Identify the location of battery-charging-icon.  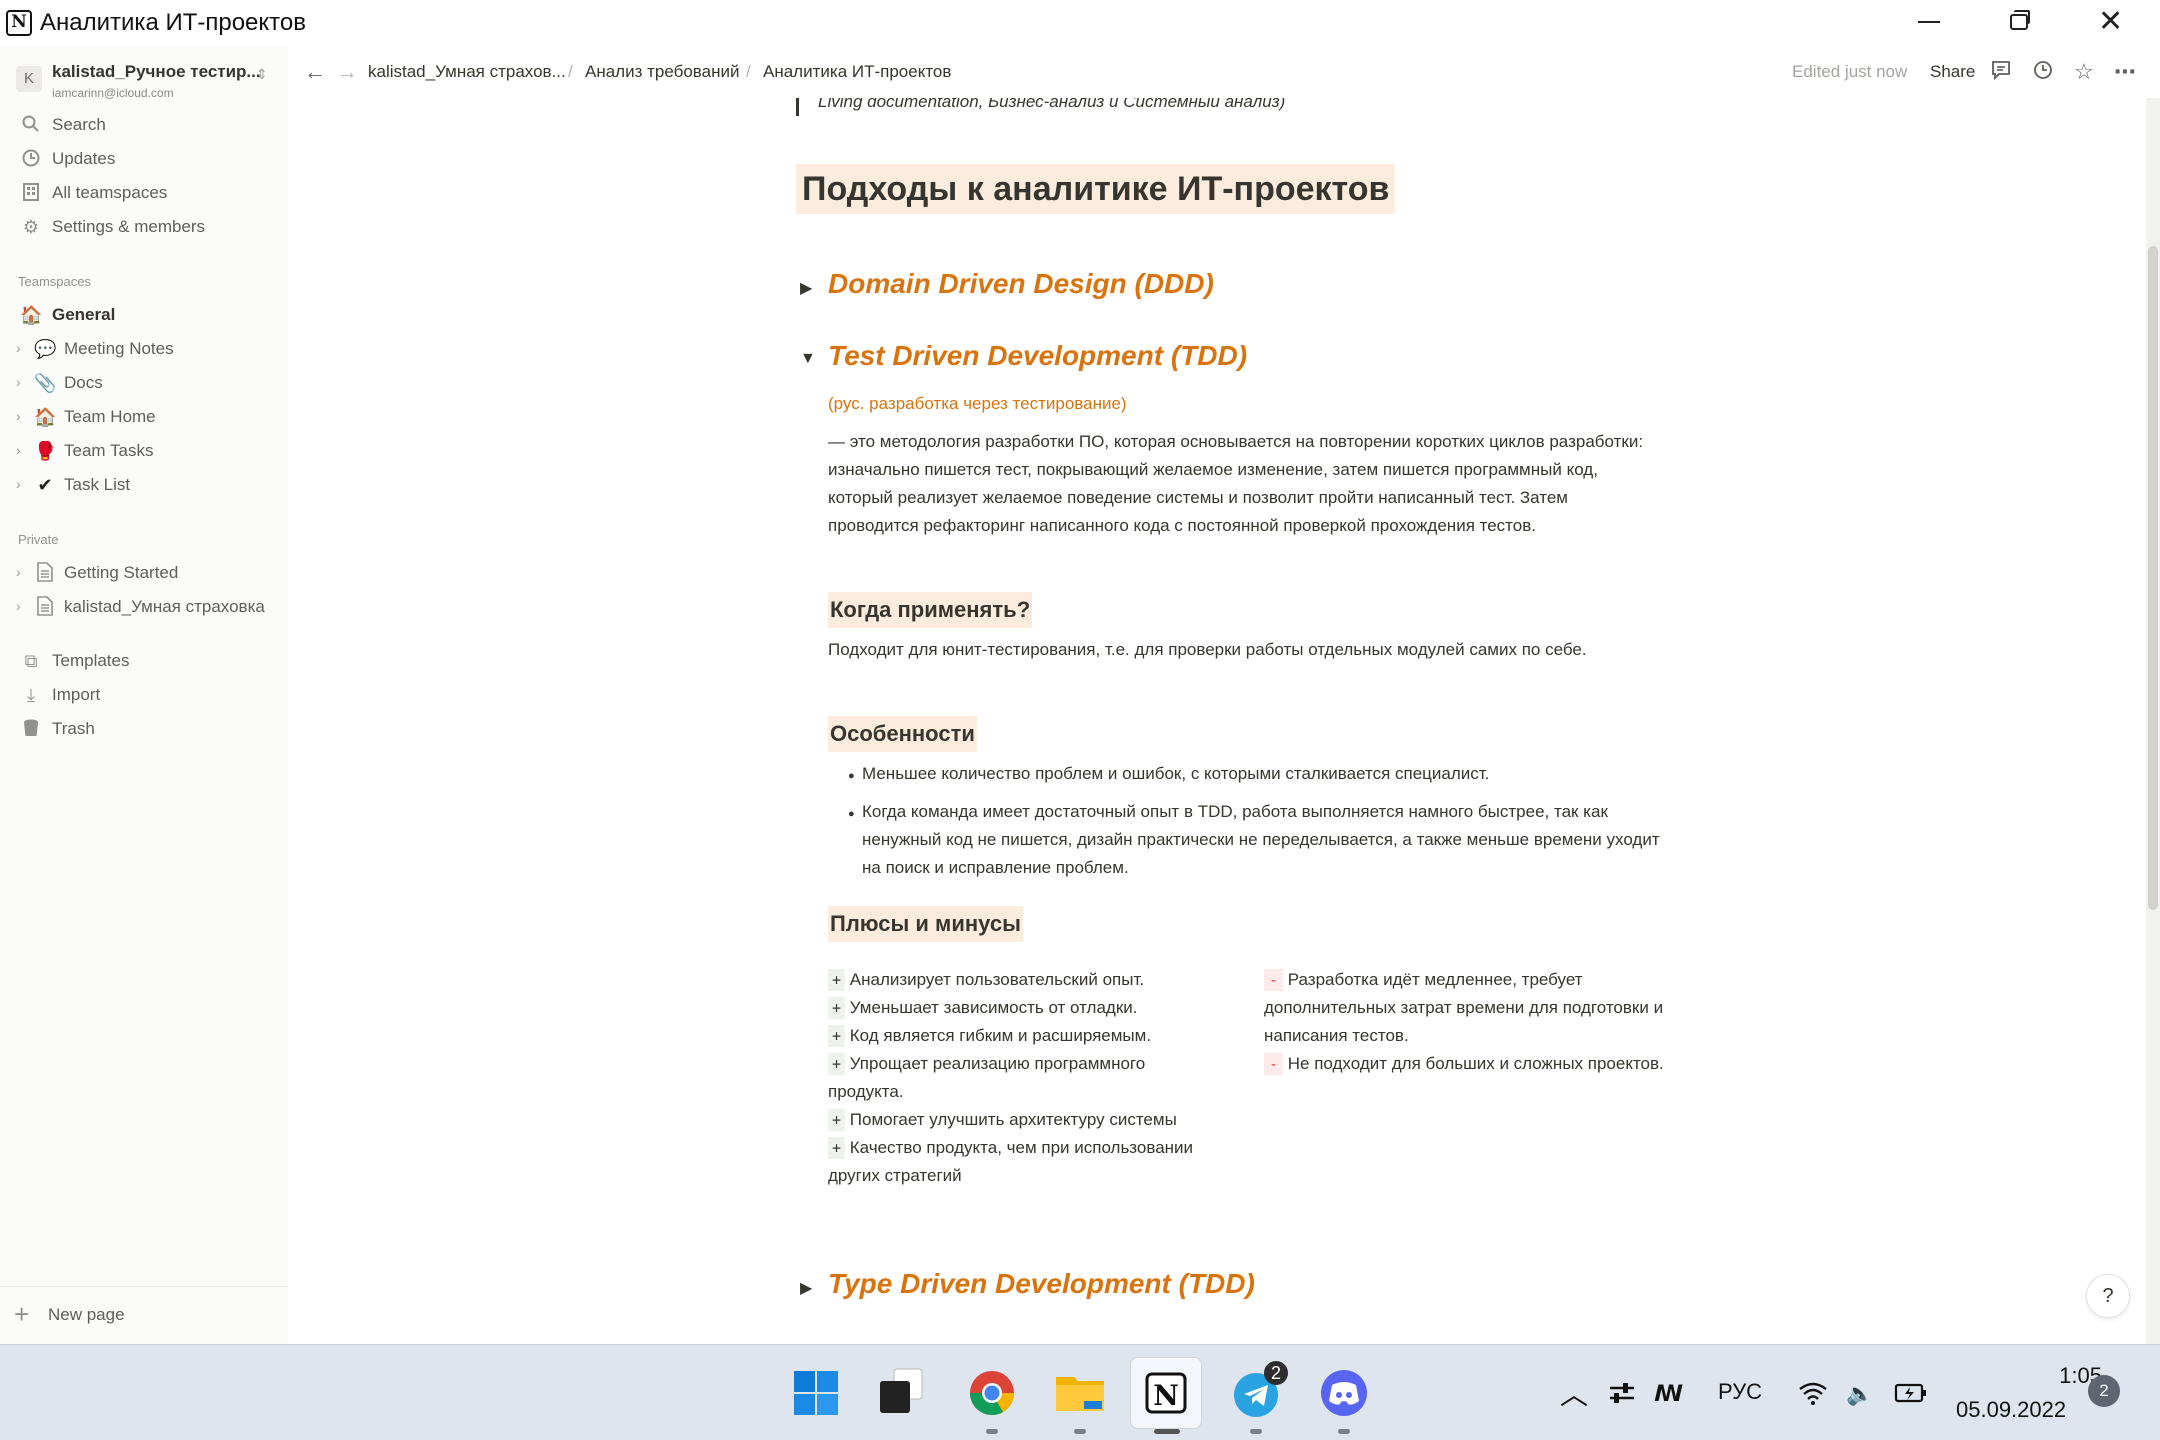
(1911, 1396).